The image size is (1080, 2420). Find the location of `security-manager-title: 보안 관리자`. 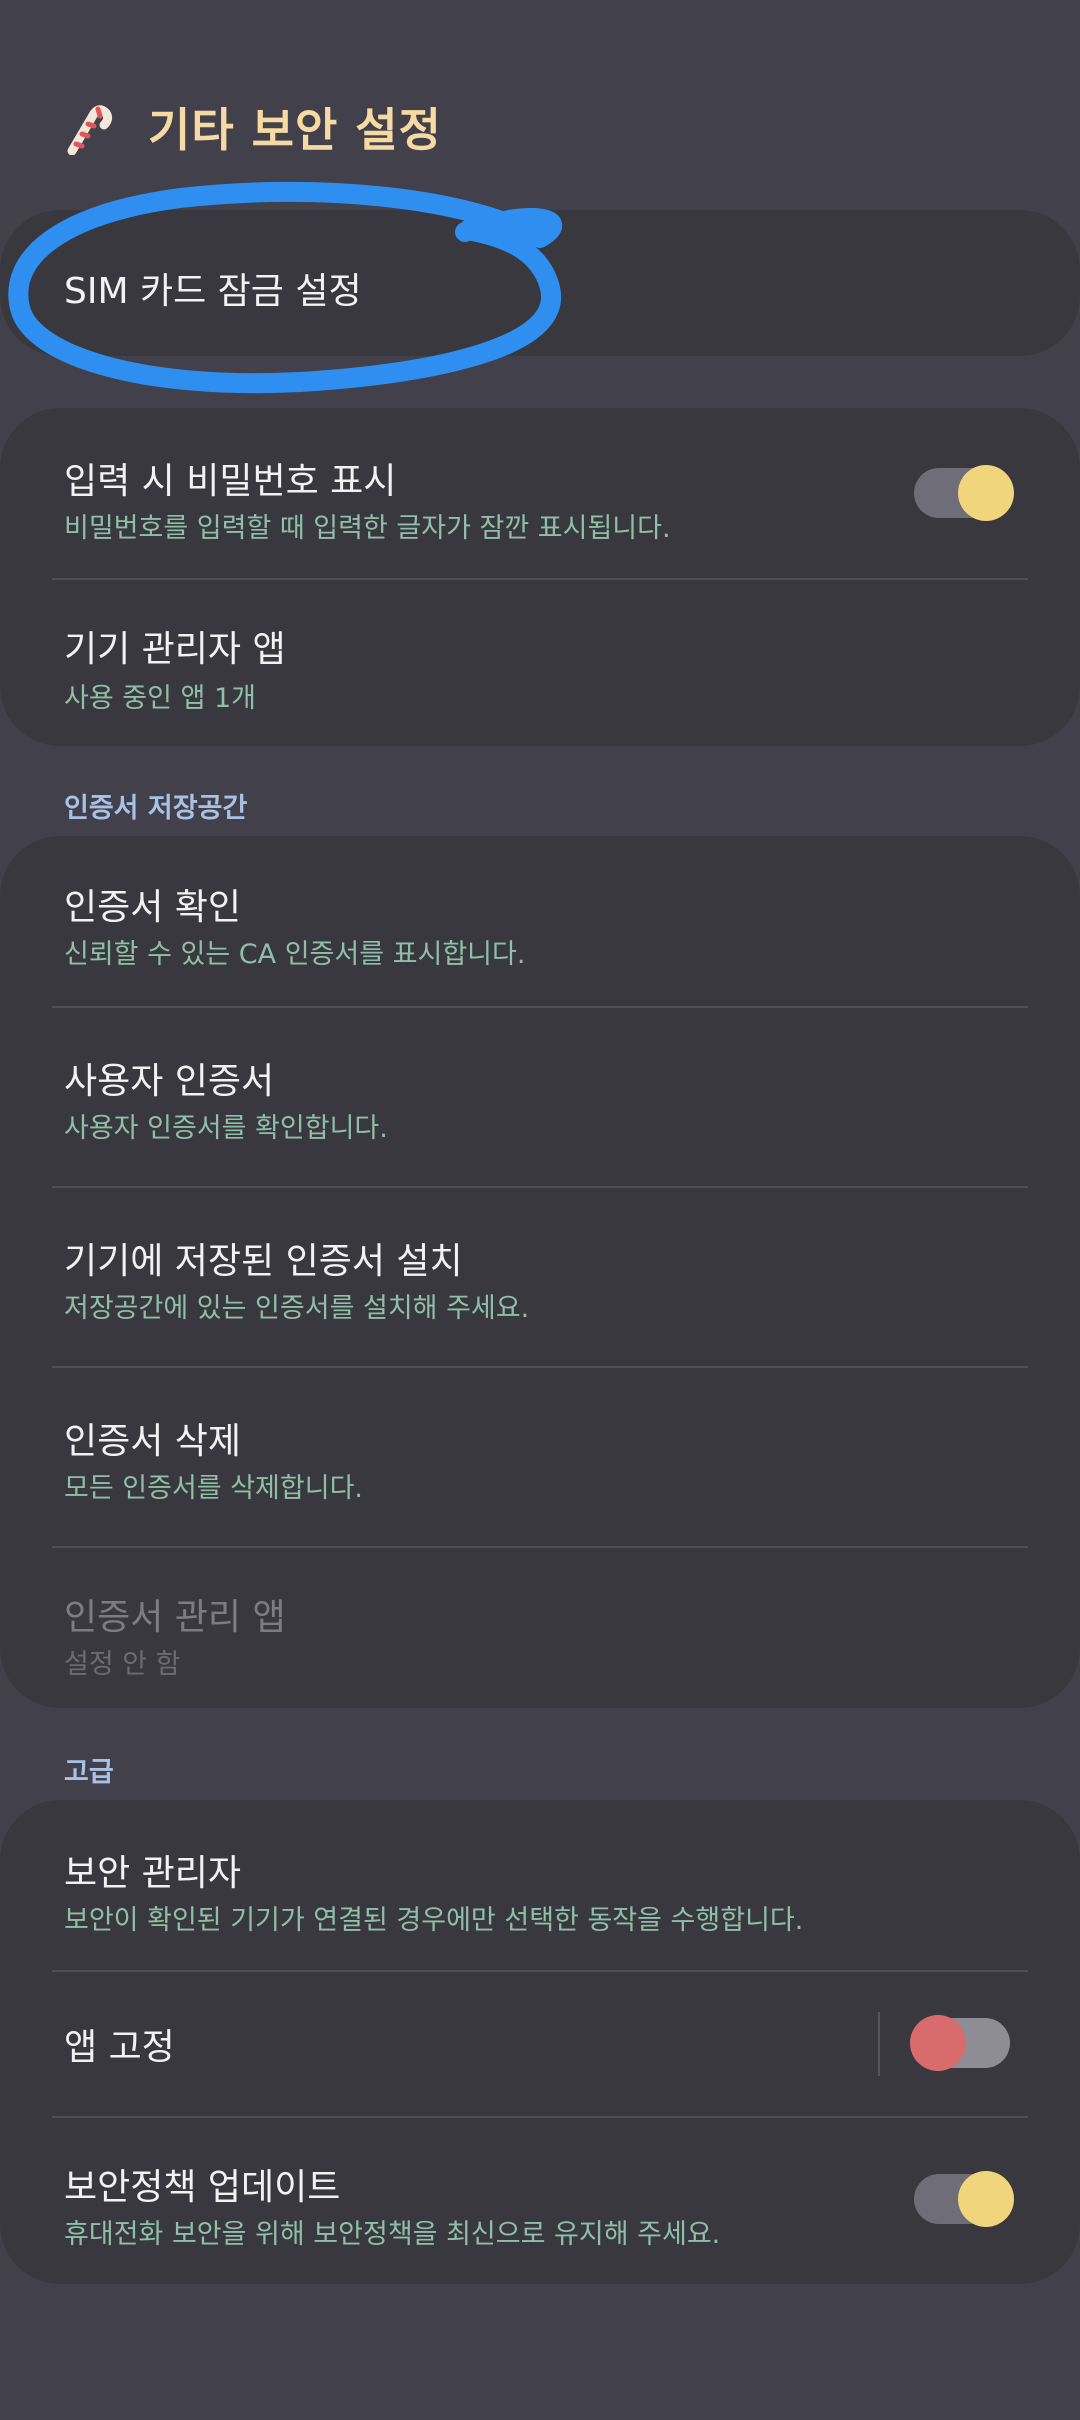

security-manager-title: 보안 관리자 is located at coordinates (153, 1873).